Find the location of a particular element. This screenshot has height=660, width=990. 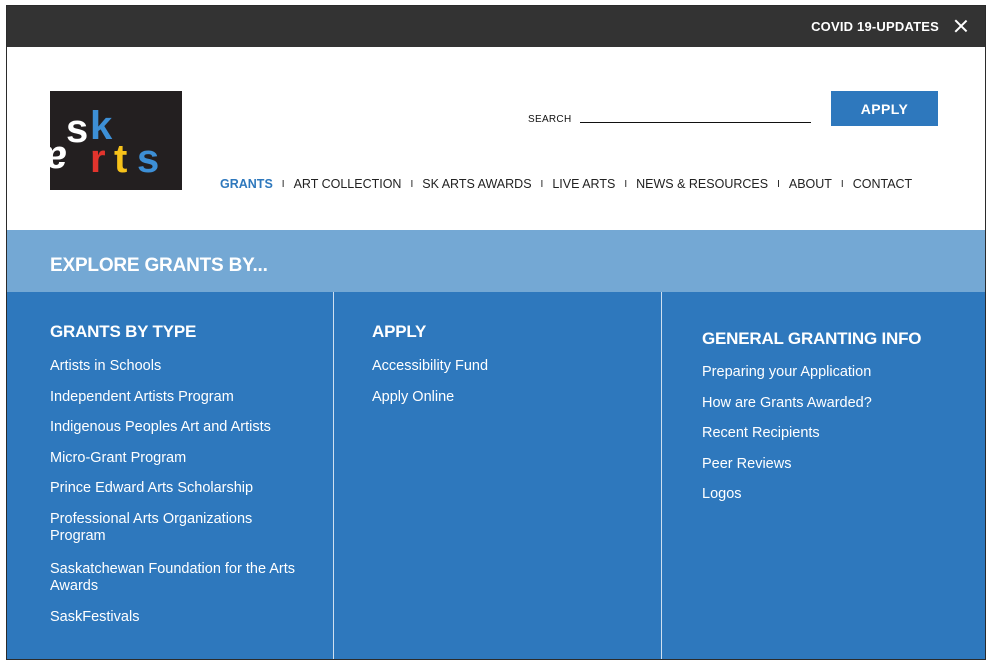

logo-letter-r: r is located at coordinates (98, 159).